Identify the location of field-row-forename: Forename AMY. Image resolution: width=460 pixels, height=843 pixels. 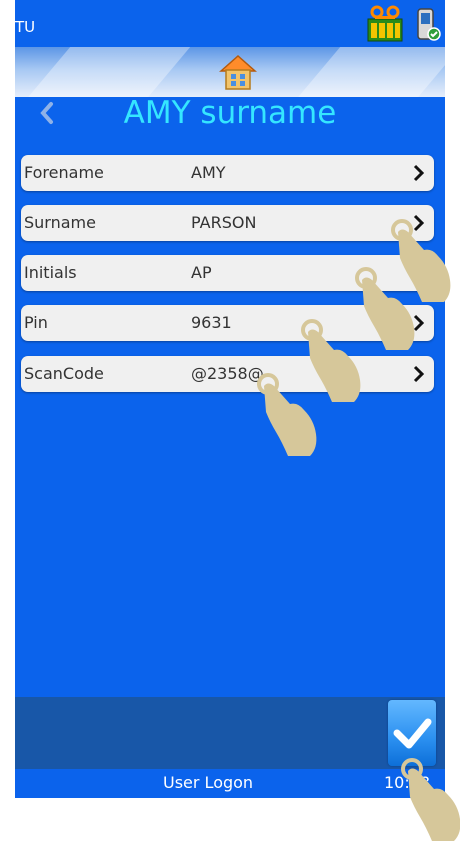
(227, 173).